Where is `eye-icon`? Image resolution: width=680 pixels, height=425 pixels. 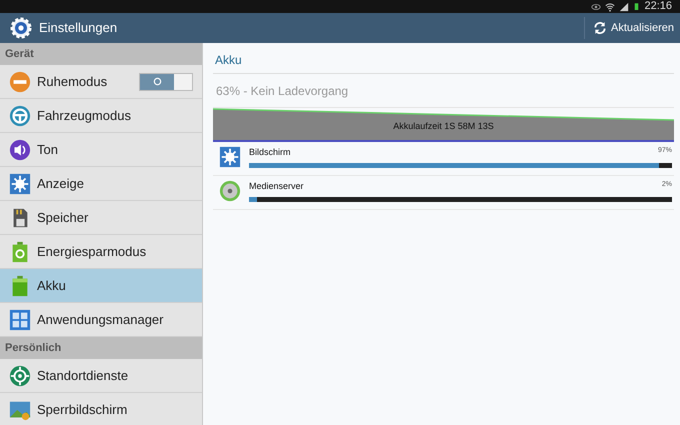
eye-icon is located at coordinates (596, 7).